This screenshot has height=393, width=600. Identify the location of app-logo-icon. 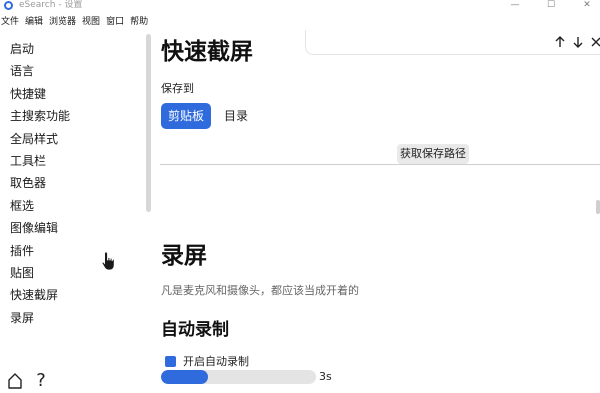
(8, 5).